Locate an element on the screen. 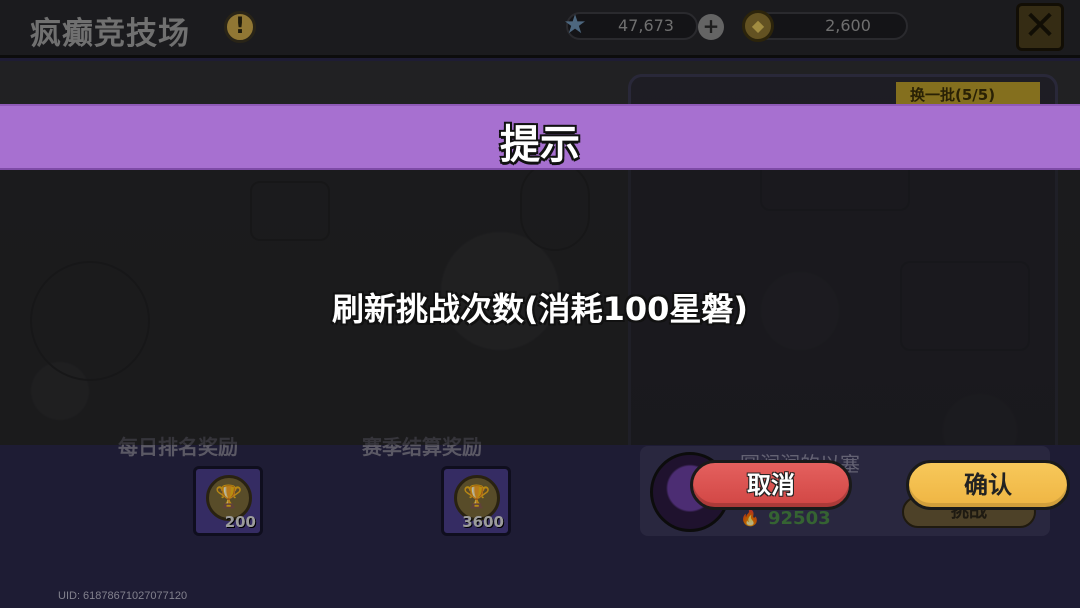 The height and width of the screenshot is (608, 1080). dialog-message: 刷新挑战次数(消耗100星磐) is located at coordinates (540, 309).